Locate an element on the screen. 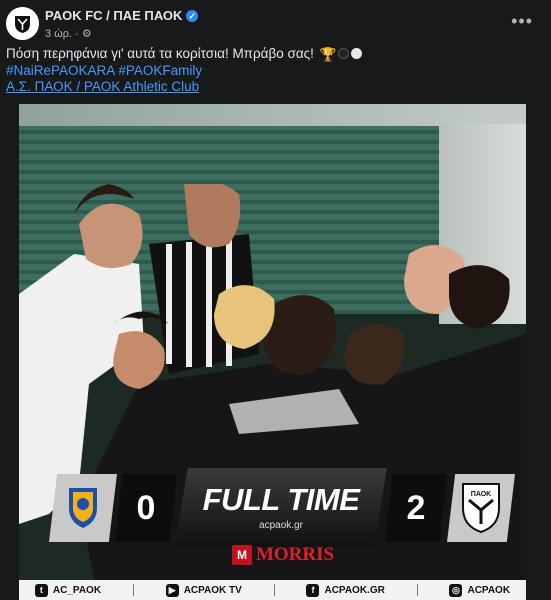 This screenshot has height=600, width=551. youtube-icon: ▶ is located at coordinates (172, 590).